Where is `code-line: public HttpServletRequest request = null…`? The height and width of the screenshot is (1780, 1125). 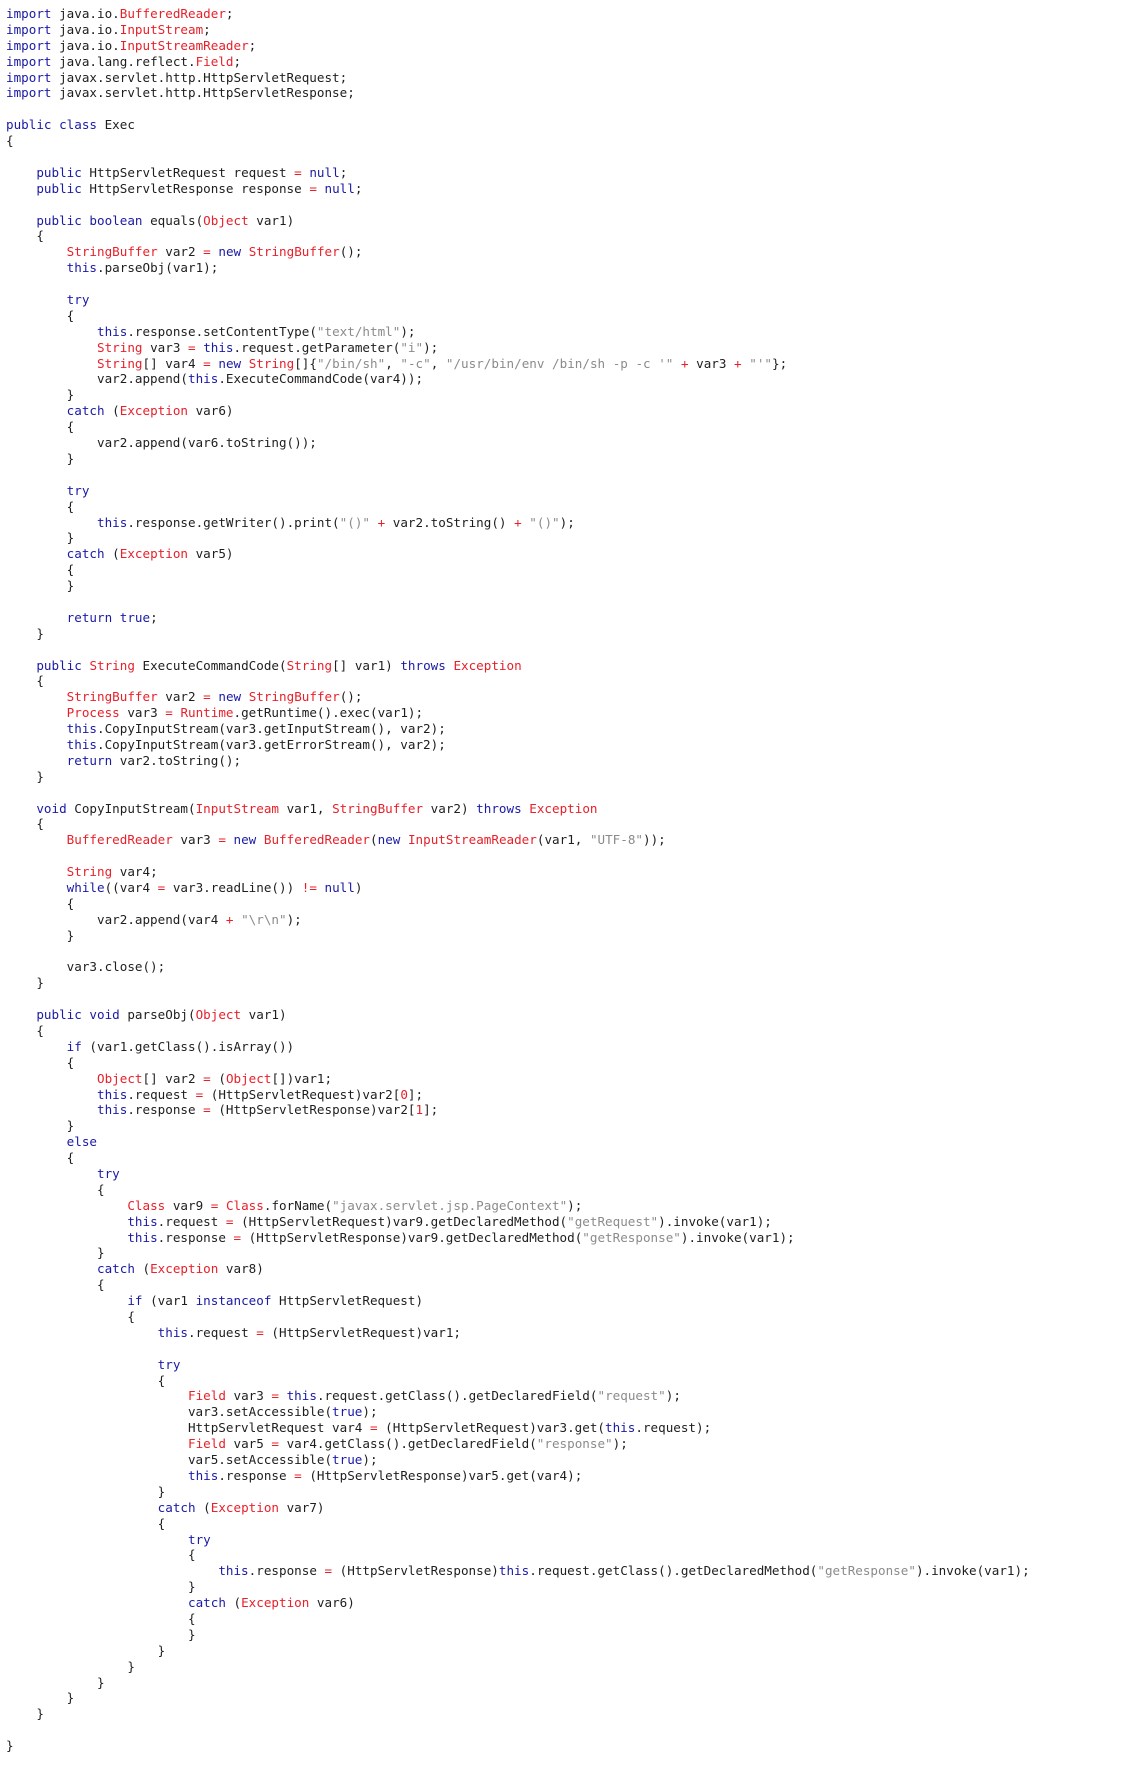
code-line: public HttpServletRequest request = null… is located at coordinates (565, 173).